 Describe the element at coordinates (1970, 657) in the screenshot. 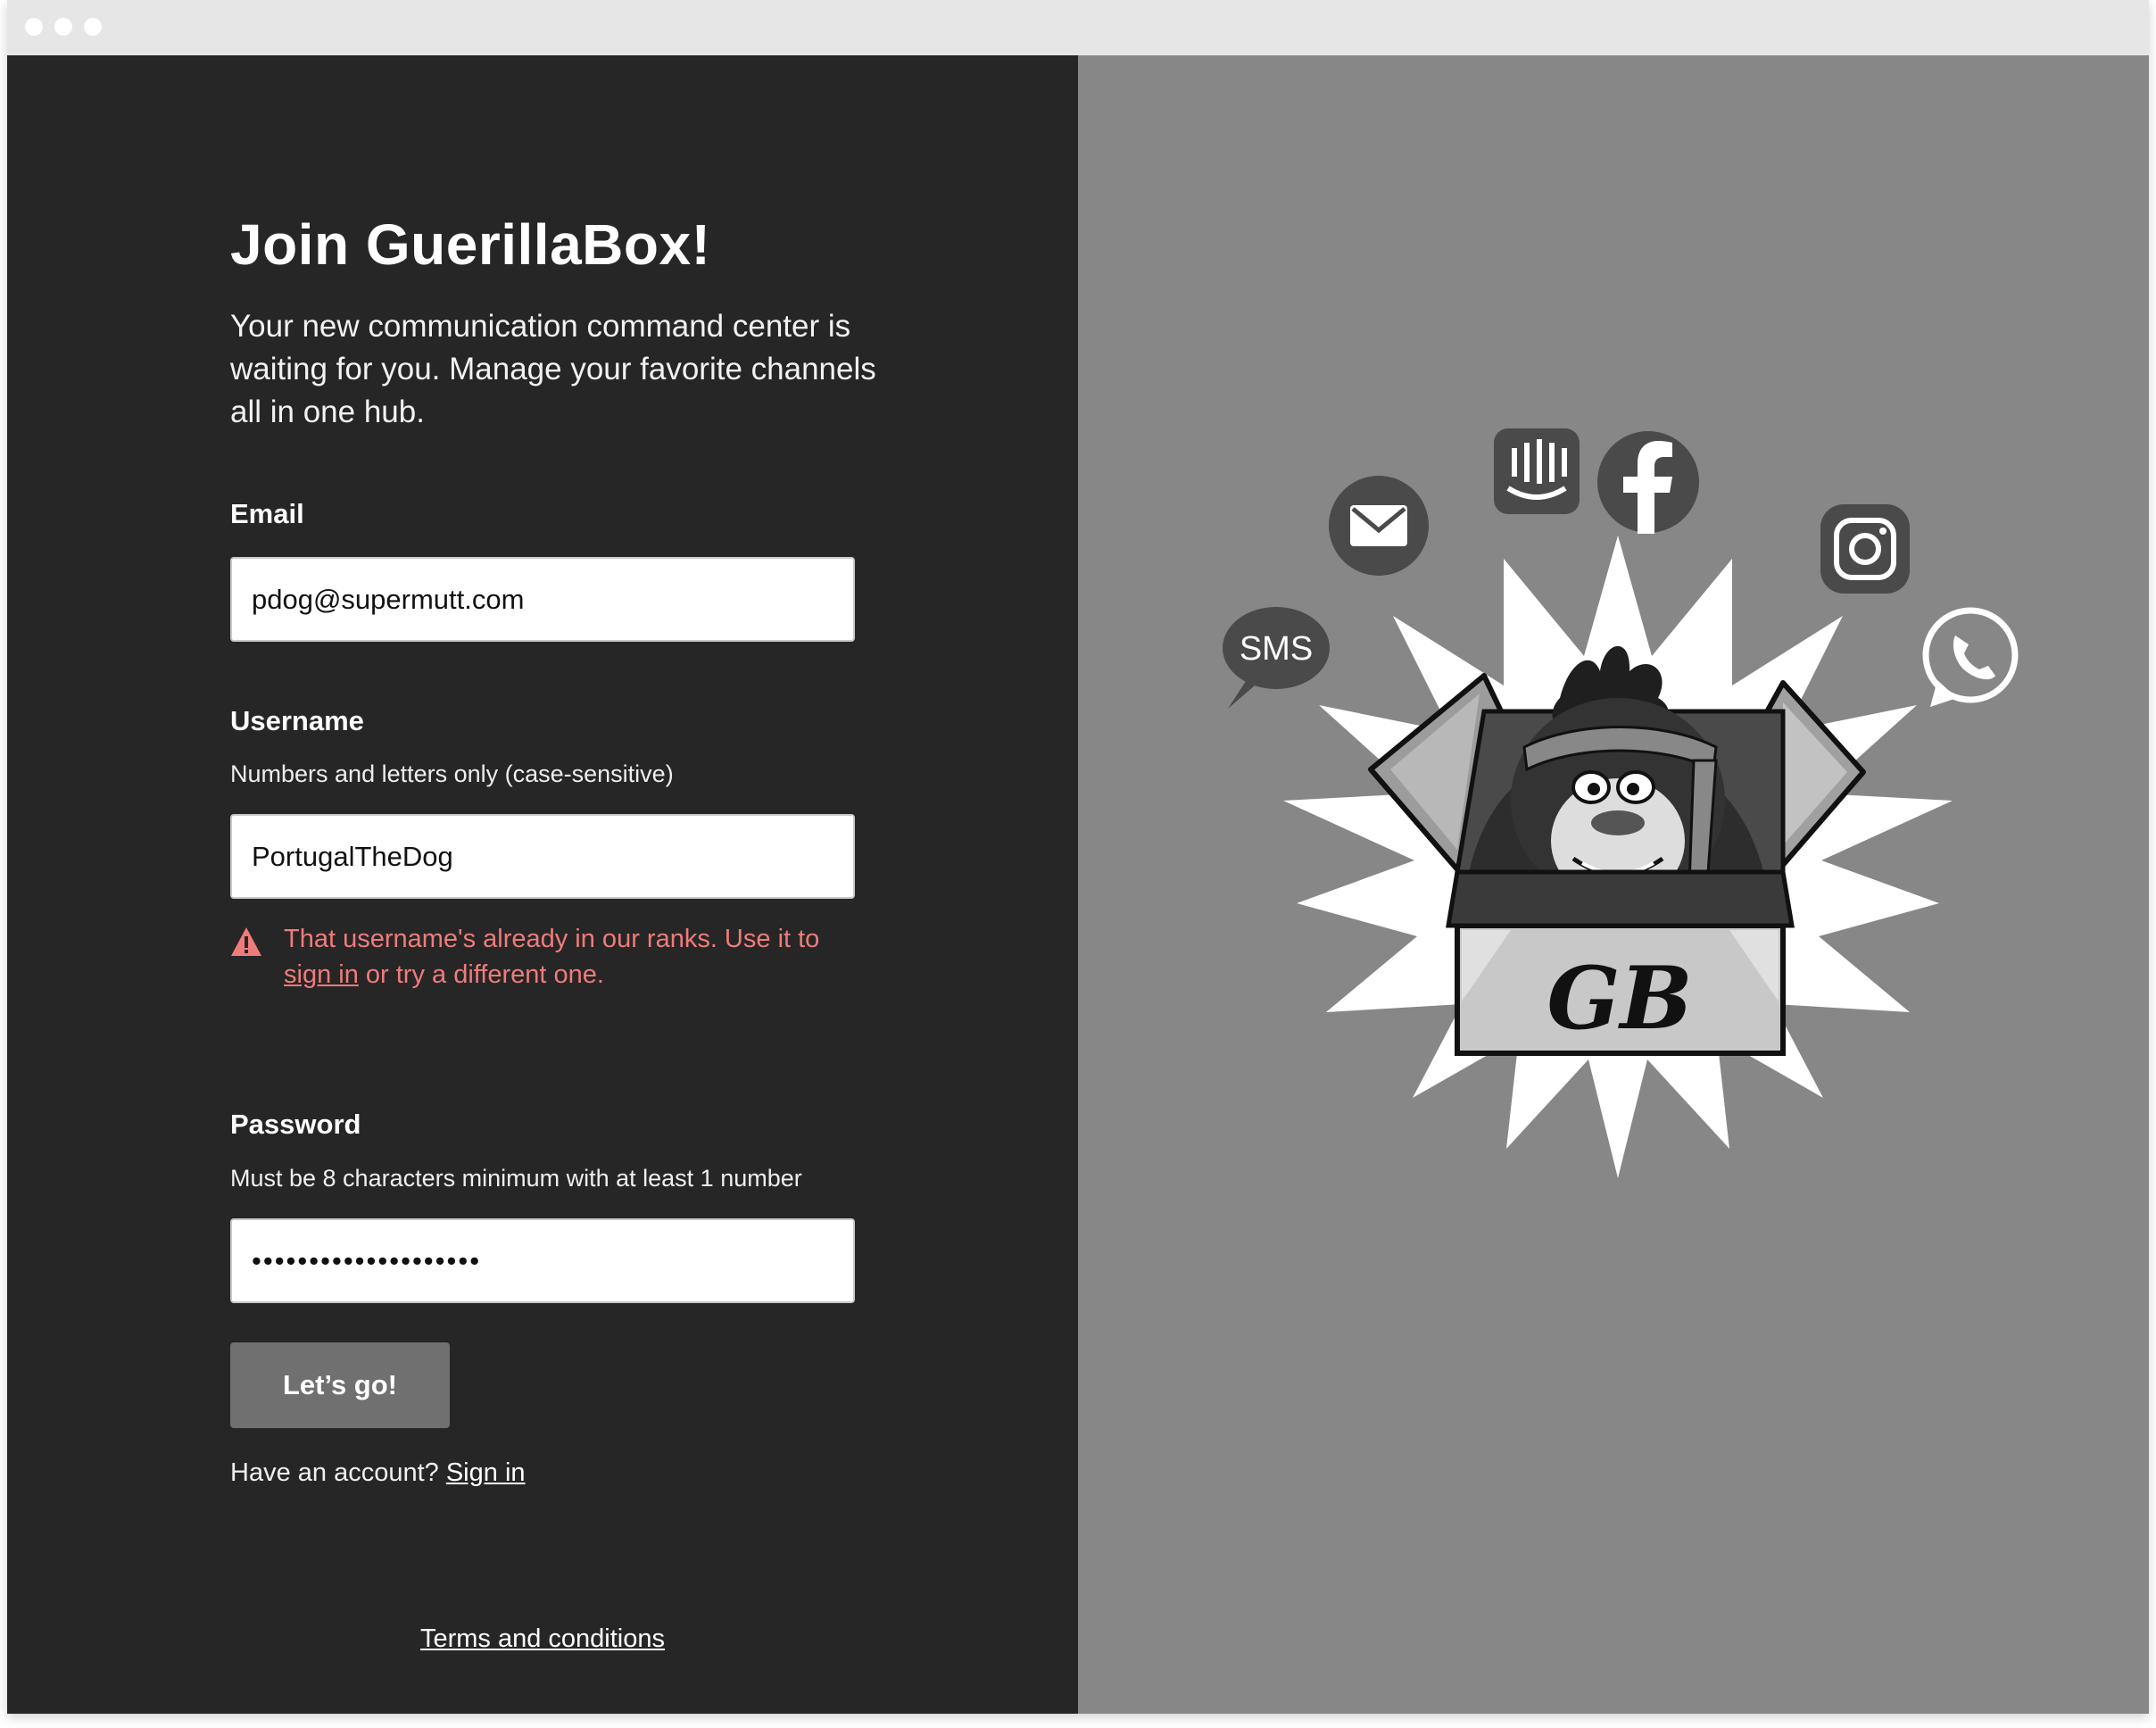

I see `whatsapp-icon` at that location.